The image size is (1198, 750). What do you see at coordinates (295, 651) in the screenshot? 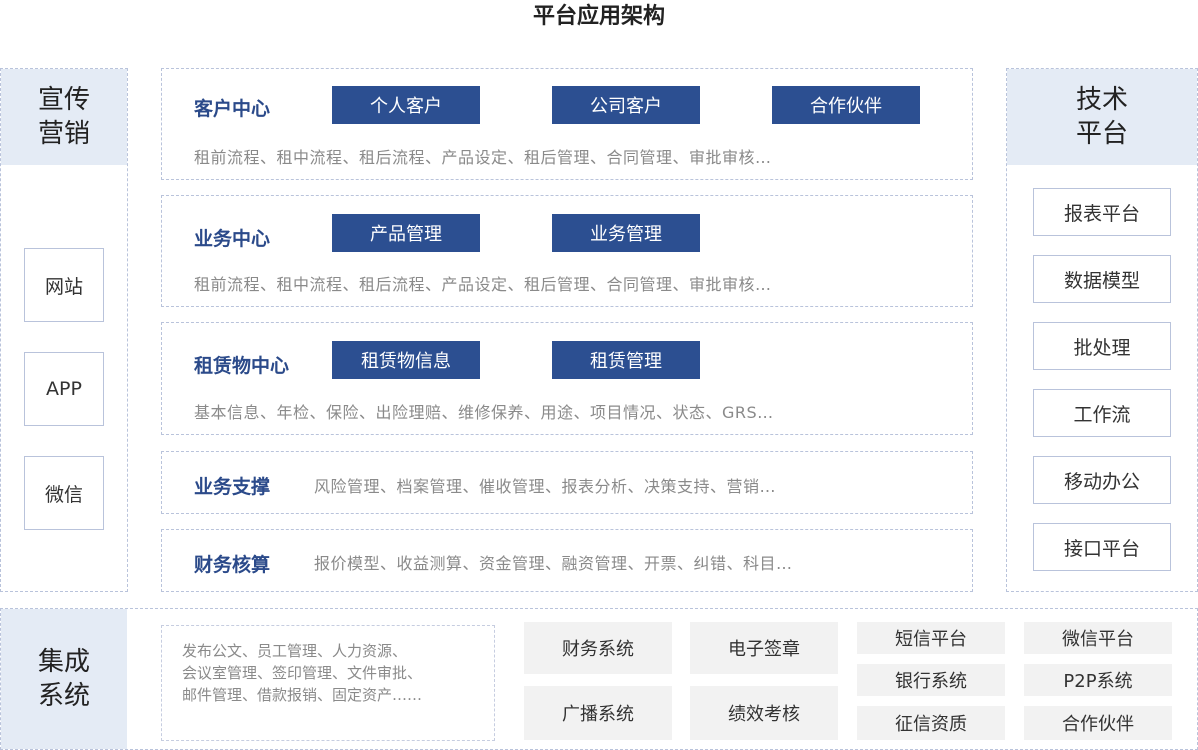
I see `misc-line-1: 发布公文、员工管理、人力资源、` at bounding box center [295, 651].